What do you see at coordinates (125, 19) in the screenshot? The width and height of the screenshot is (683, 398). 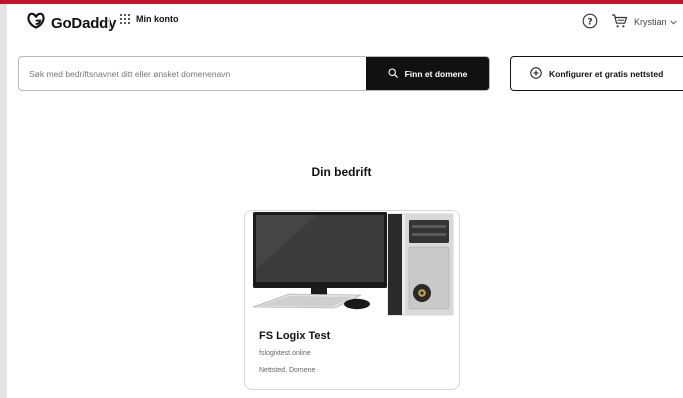 I see `apps-grid-icon` at bounding box center [125, 19].